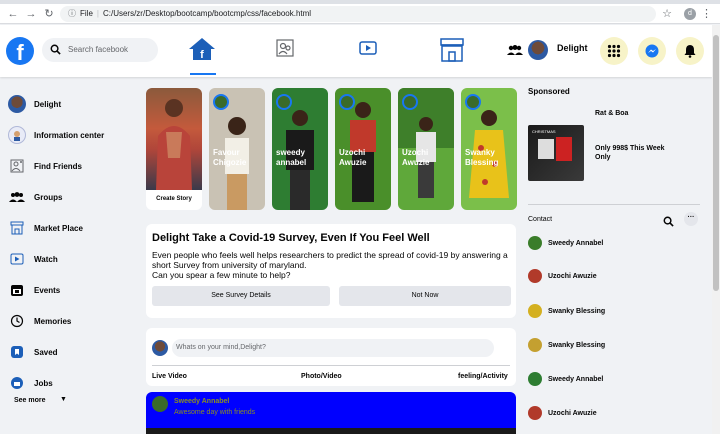 Image resolution: width=720 pixels, height=434 pixels. I want to click on composer-avatar, so click(160, 348).